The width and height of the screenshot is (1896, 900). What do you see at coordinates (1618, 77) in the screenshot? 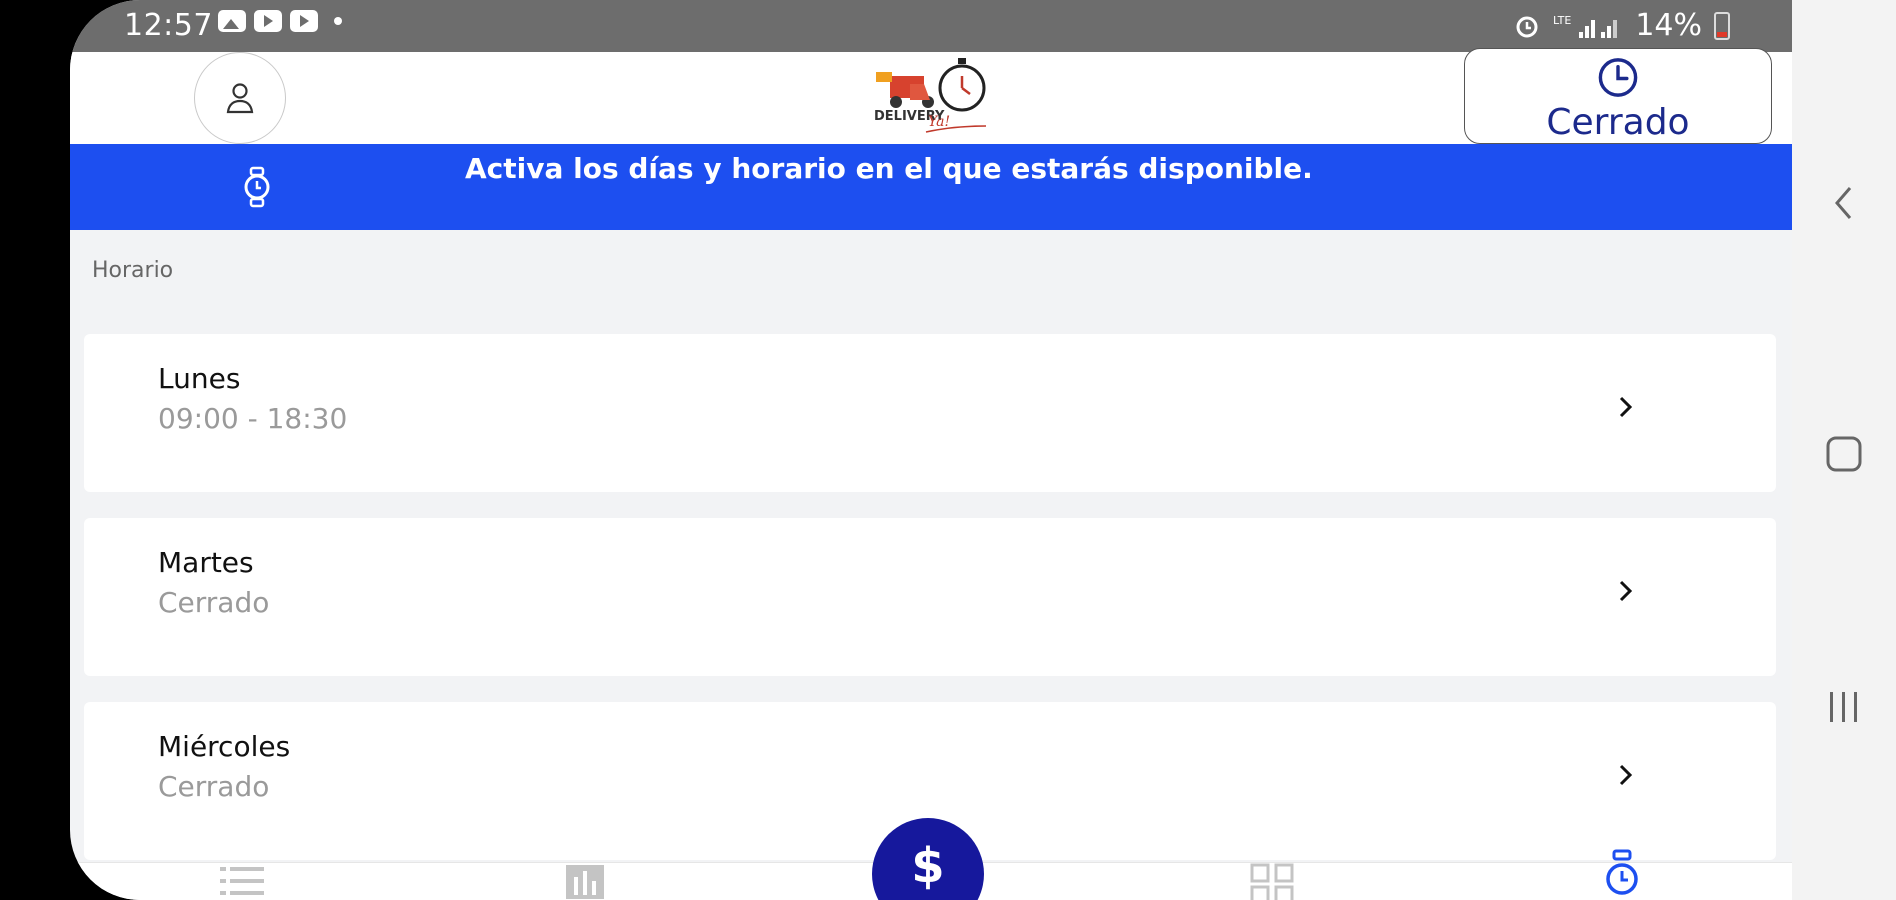
I see `clock-icon` at bounding box center [1618, 77].